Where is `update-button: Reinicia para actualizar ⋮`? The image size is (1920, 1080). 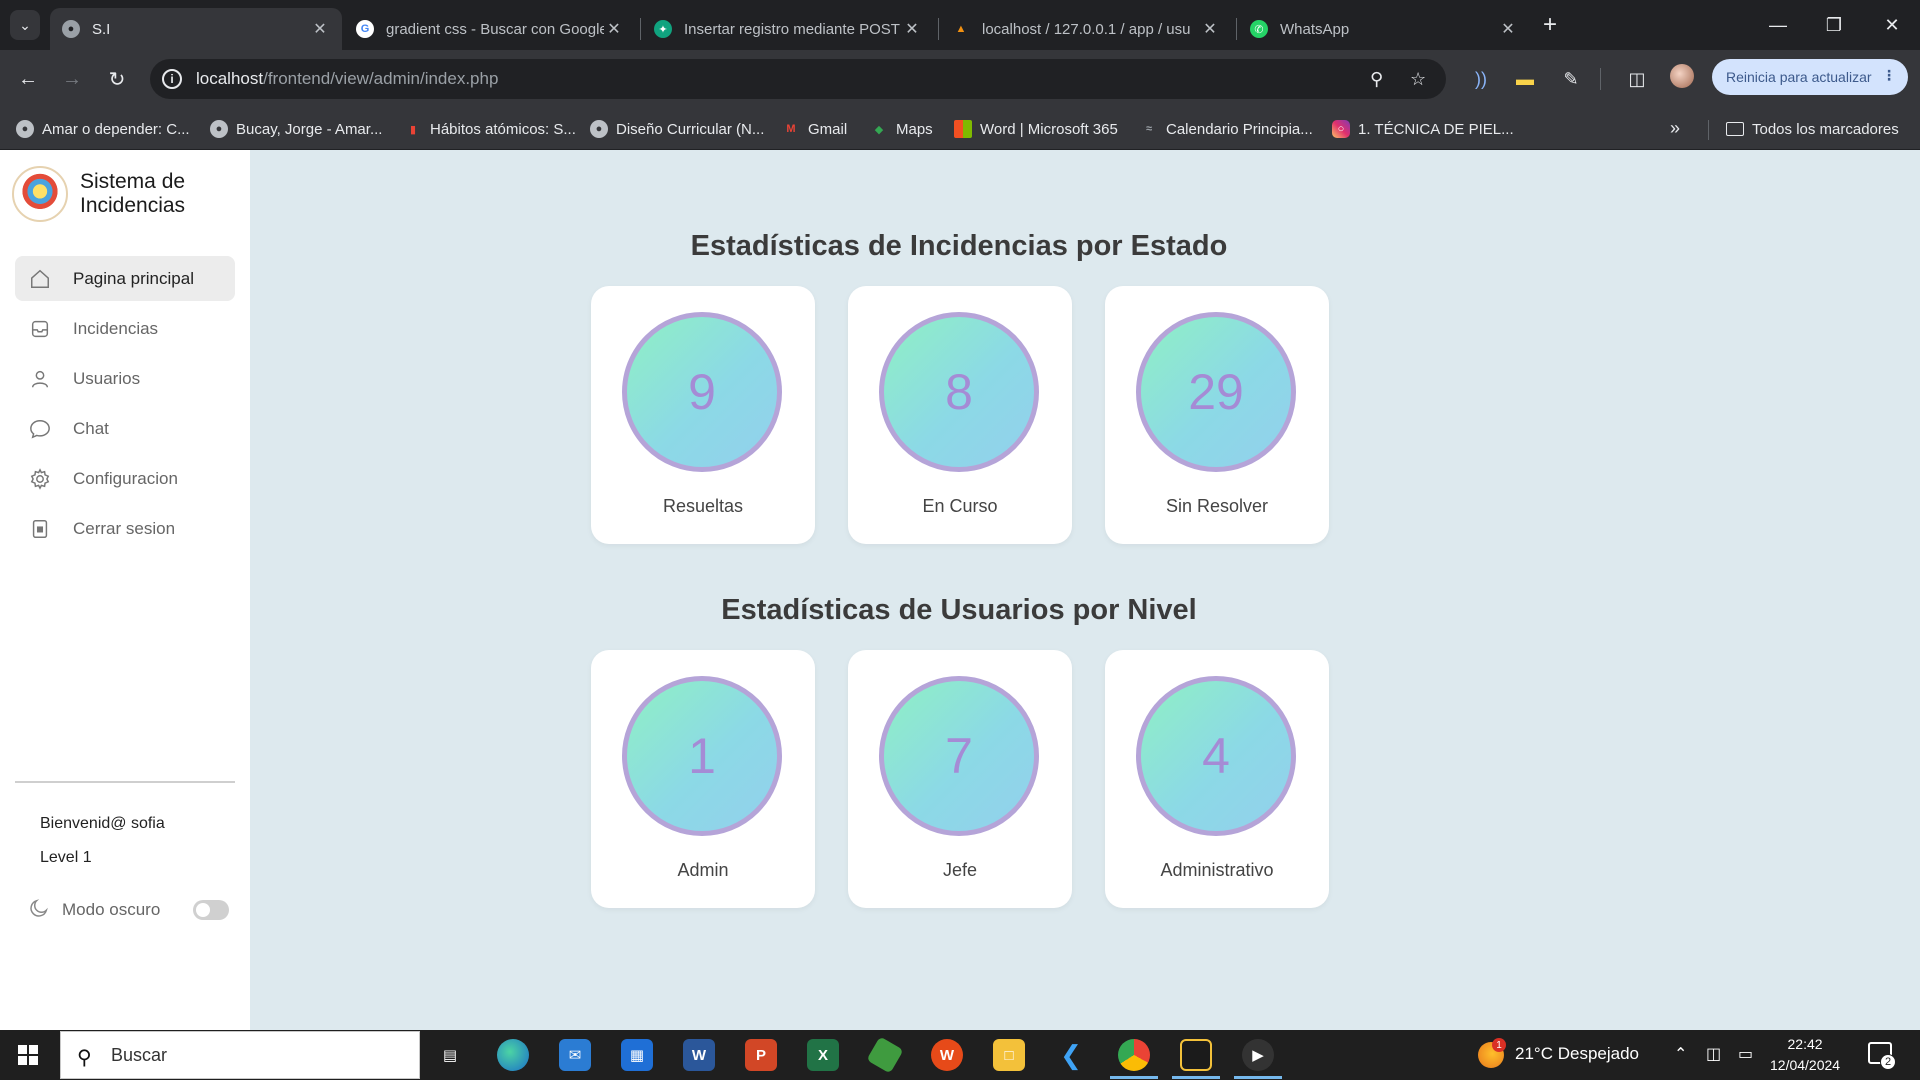 update-button: Reinicia para actualizar ⋮ is located at coordinates (1810, 77).